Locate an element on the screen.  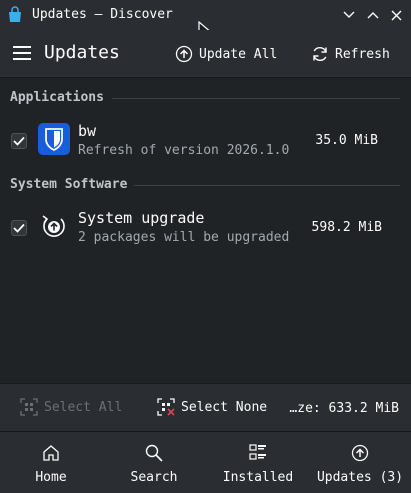
nav-search-label: Search is located at coordinates (154, 477).